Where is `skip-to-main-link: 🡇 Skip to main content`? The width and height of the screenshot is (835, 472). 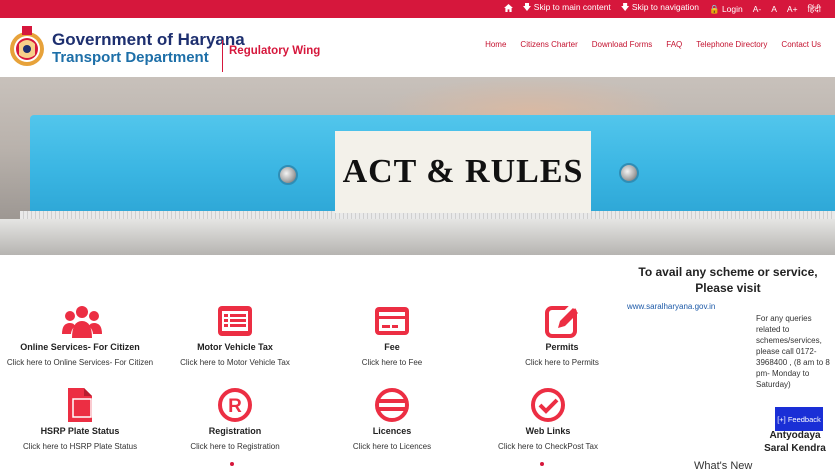
skip-to-main-link: 🡇 Skip to main content is located at coordinates (567, 9).